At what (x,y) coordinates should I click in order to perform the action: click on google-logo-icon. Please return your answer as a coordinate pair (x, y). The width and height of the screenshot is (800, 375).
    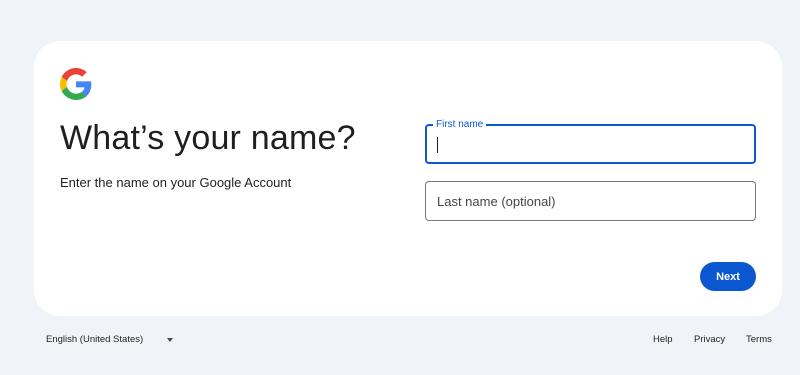
    Looking at the image, I should click on (76, 84).